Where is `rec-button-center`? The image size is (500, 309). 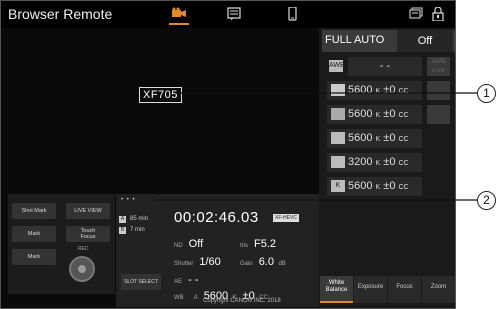
rec-button-center is located at coordinates (82, 269).